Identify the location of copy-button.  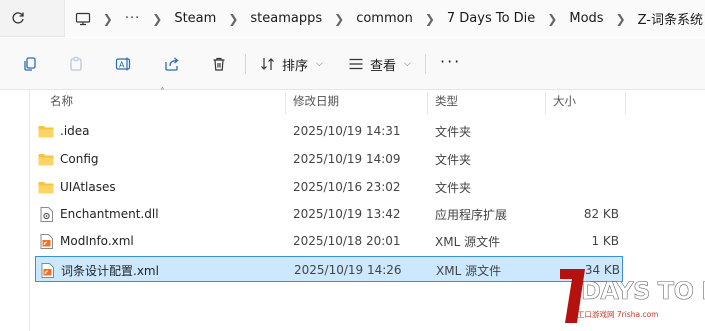
(30, 64).